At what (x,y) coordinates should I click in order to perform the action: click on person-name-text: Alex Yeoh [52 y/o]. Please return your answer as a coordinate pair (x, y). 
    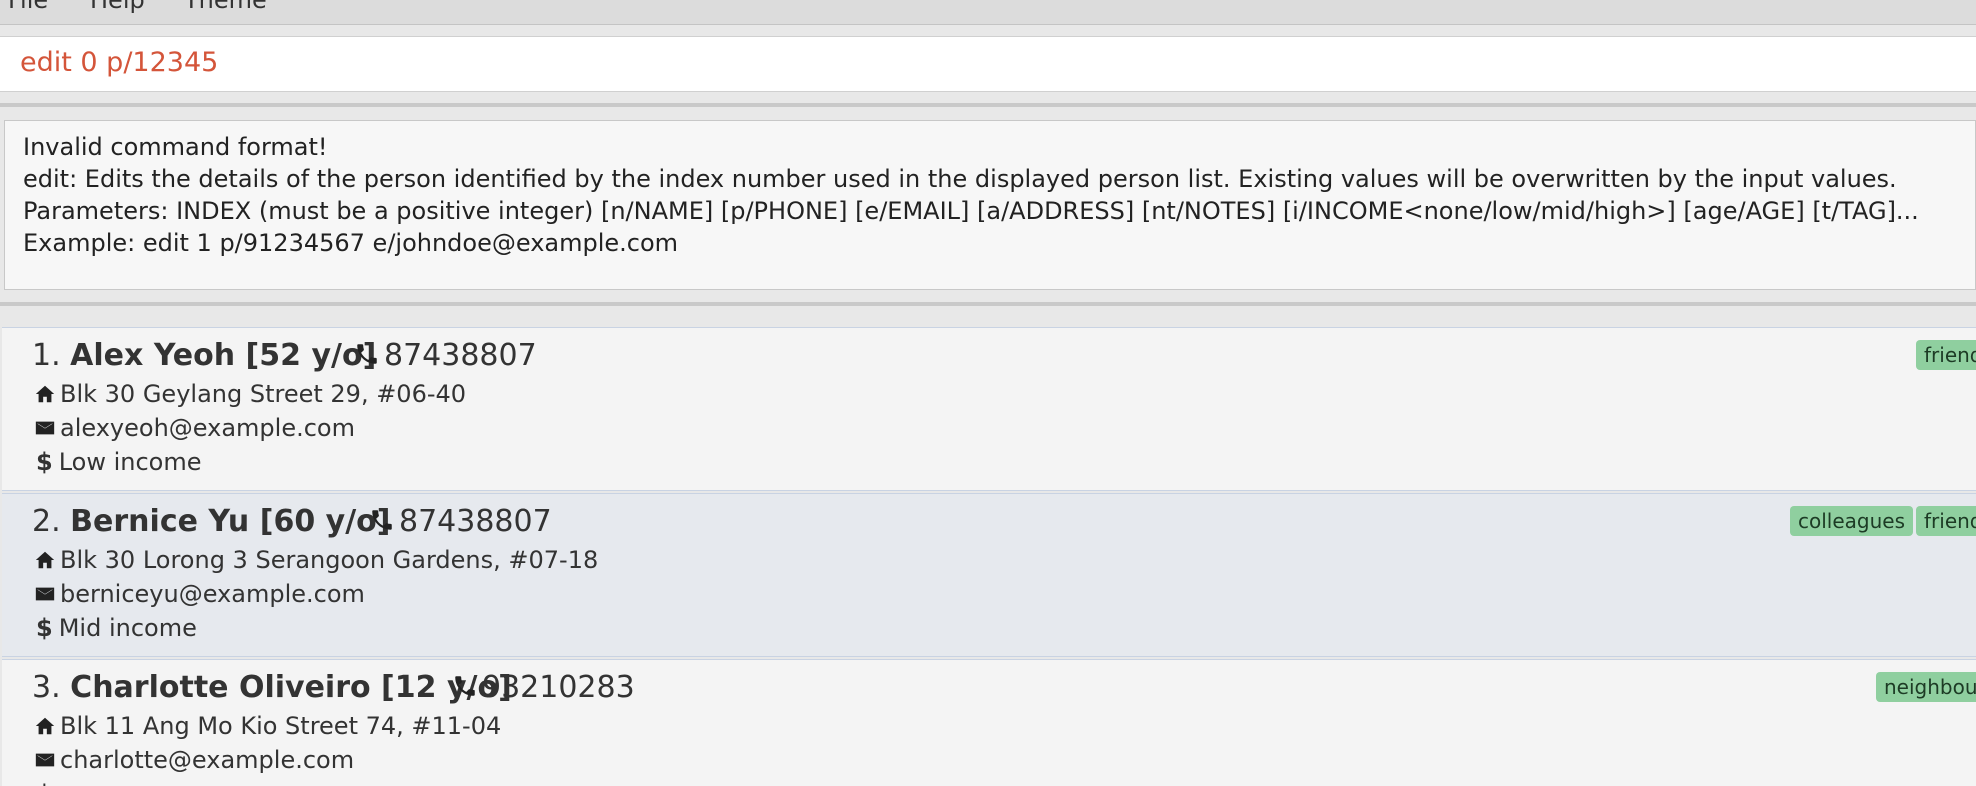
    Looking at the image, I should click on (223, 355).